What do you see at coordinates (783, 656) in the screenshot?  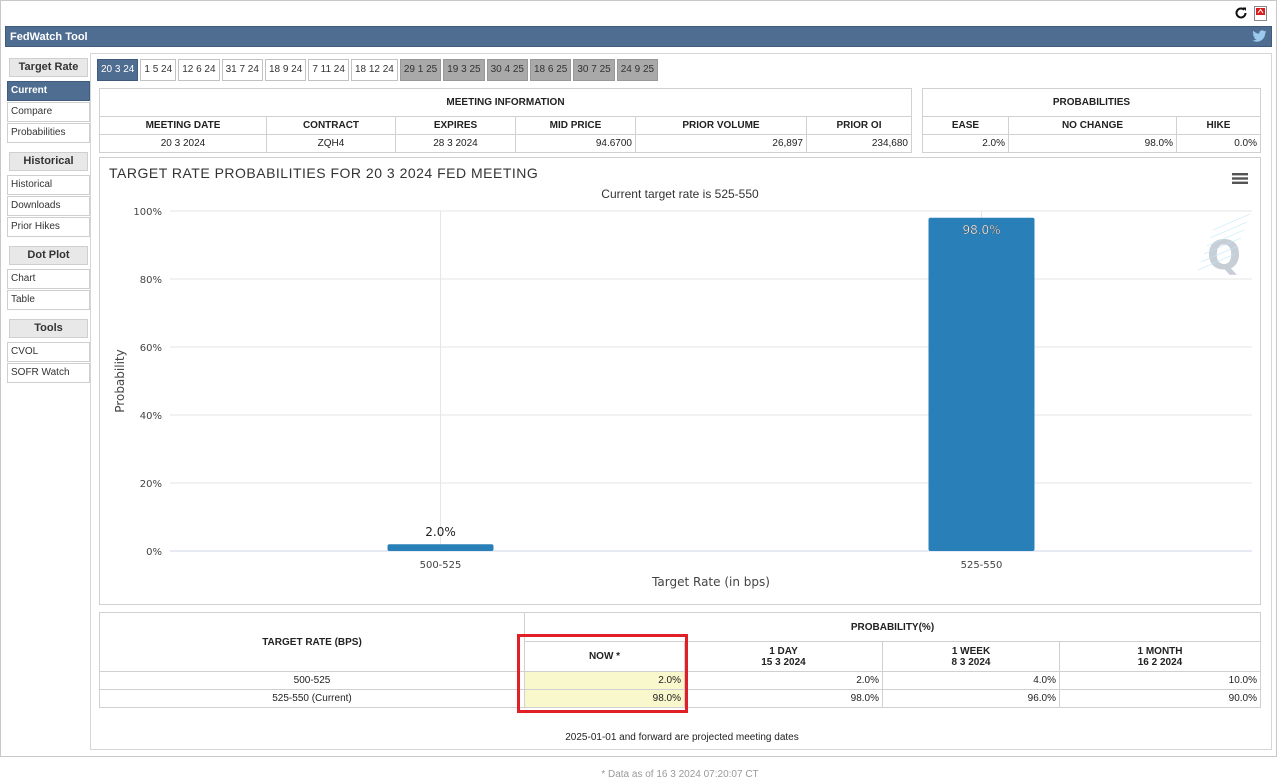 I see `col-1-day: 1 DAY 15 3 2024` at bounding box center [783, 656].